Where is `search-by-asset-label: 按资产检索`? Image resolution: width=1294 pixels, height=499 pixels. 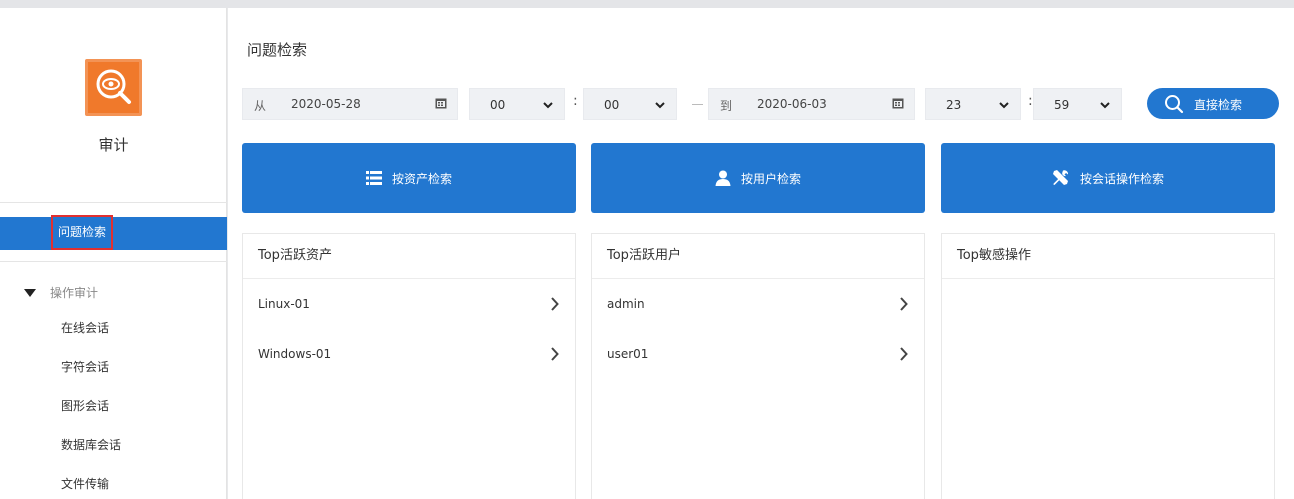 search-by-asset-label: 按资产检索 is located at coordinates (421, 178).